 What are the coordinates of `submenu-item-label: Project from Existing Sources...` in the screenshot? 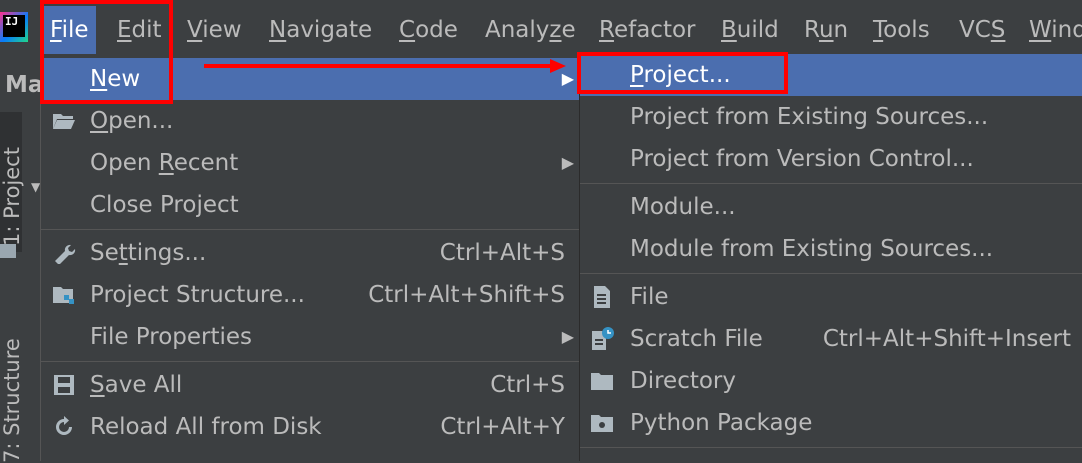 It's located at (809, 117).